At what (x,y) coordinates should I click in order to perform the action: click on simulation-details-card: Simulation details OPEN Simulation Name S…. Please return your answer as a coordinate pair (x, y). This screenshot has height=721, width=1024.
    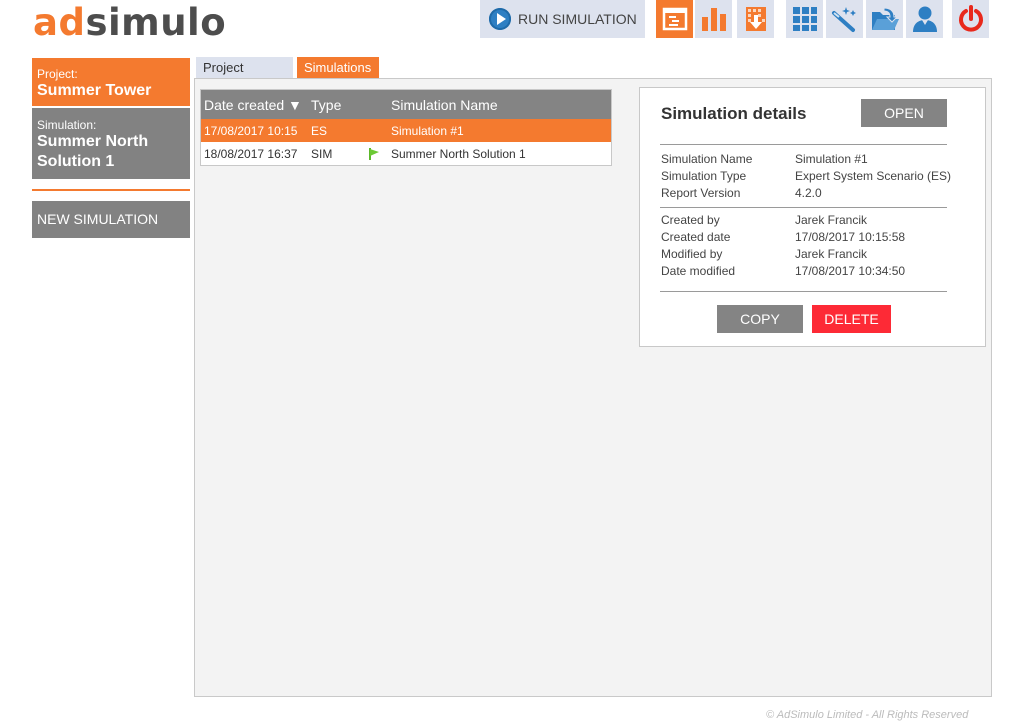
    Looking at the image, I should click on (812, 217).